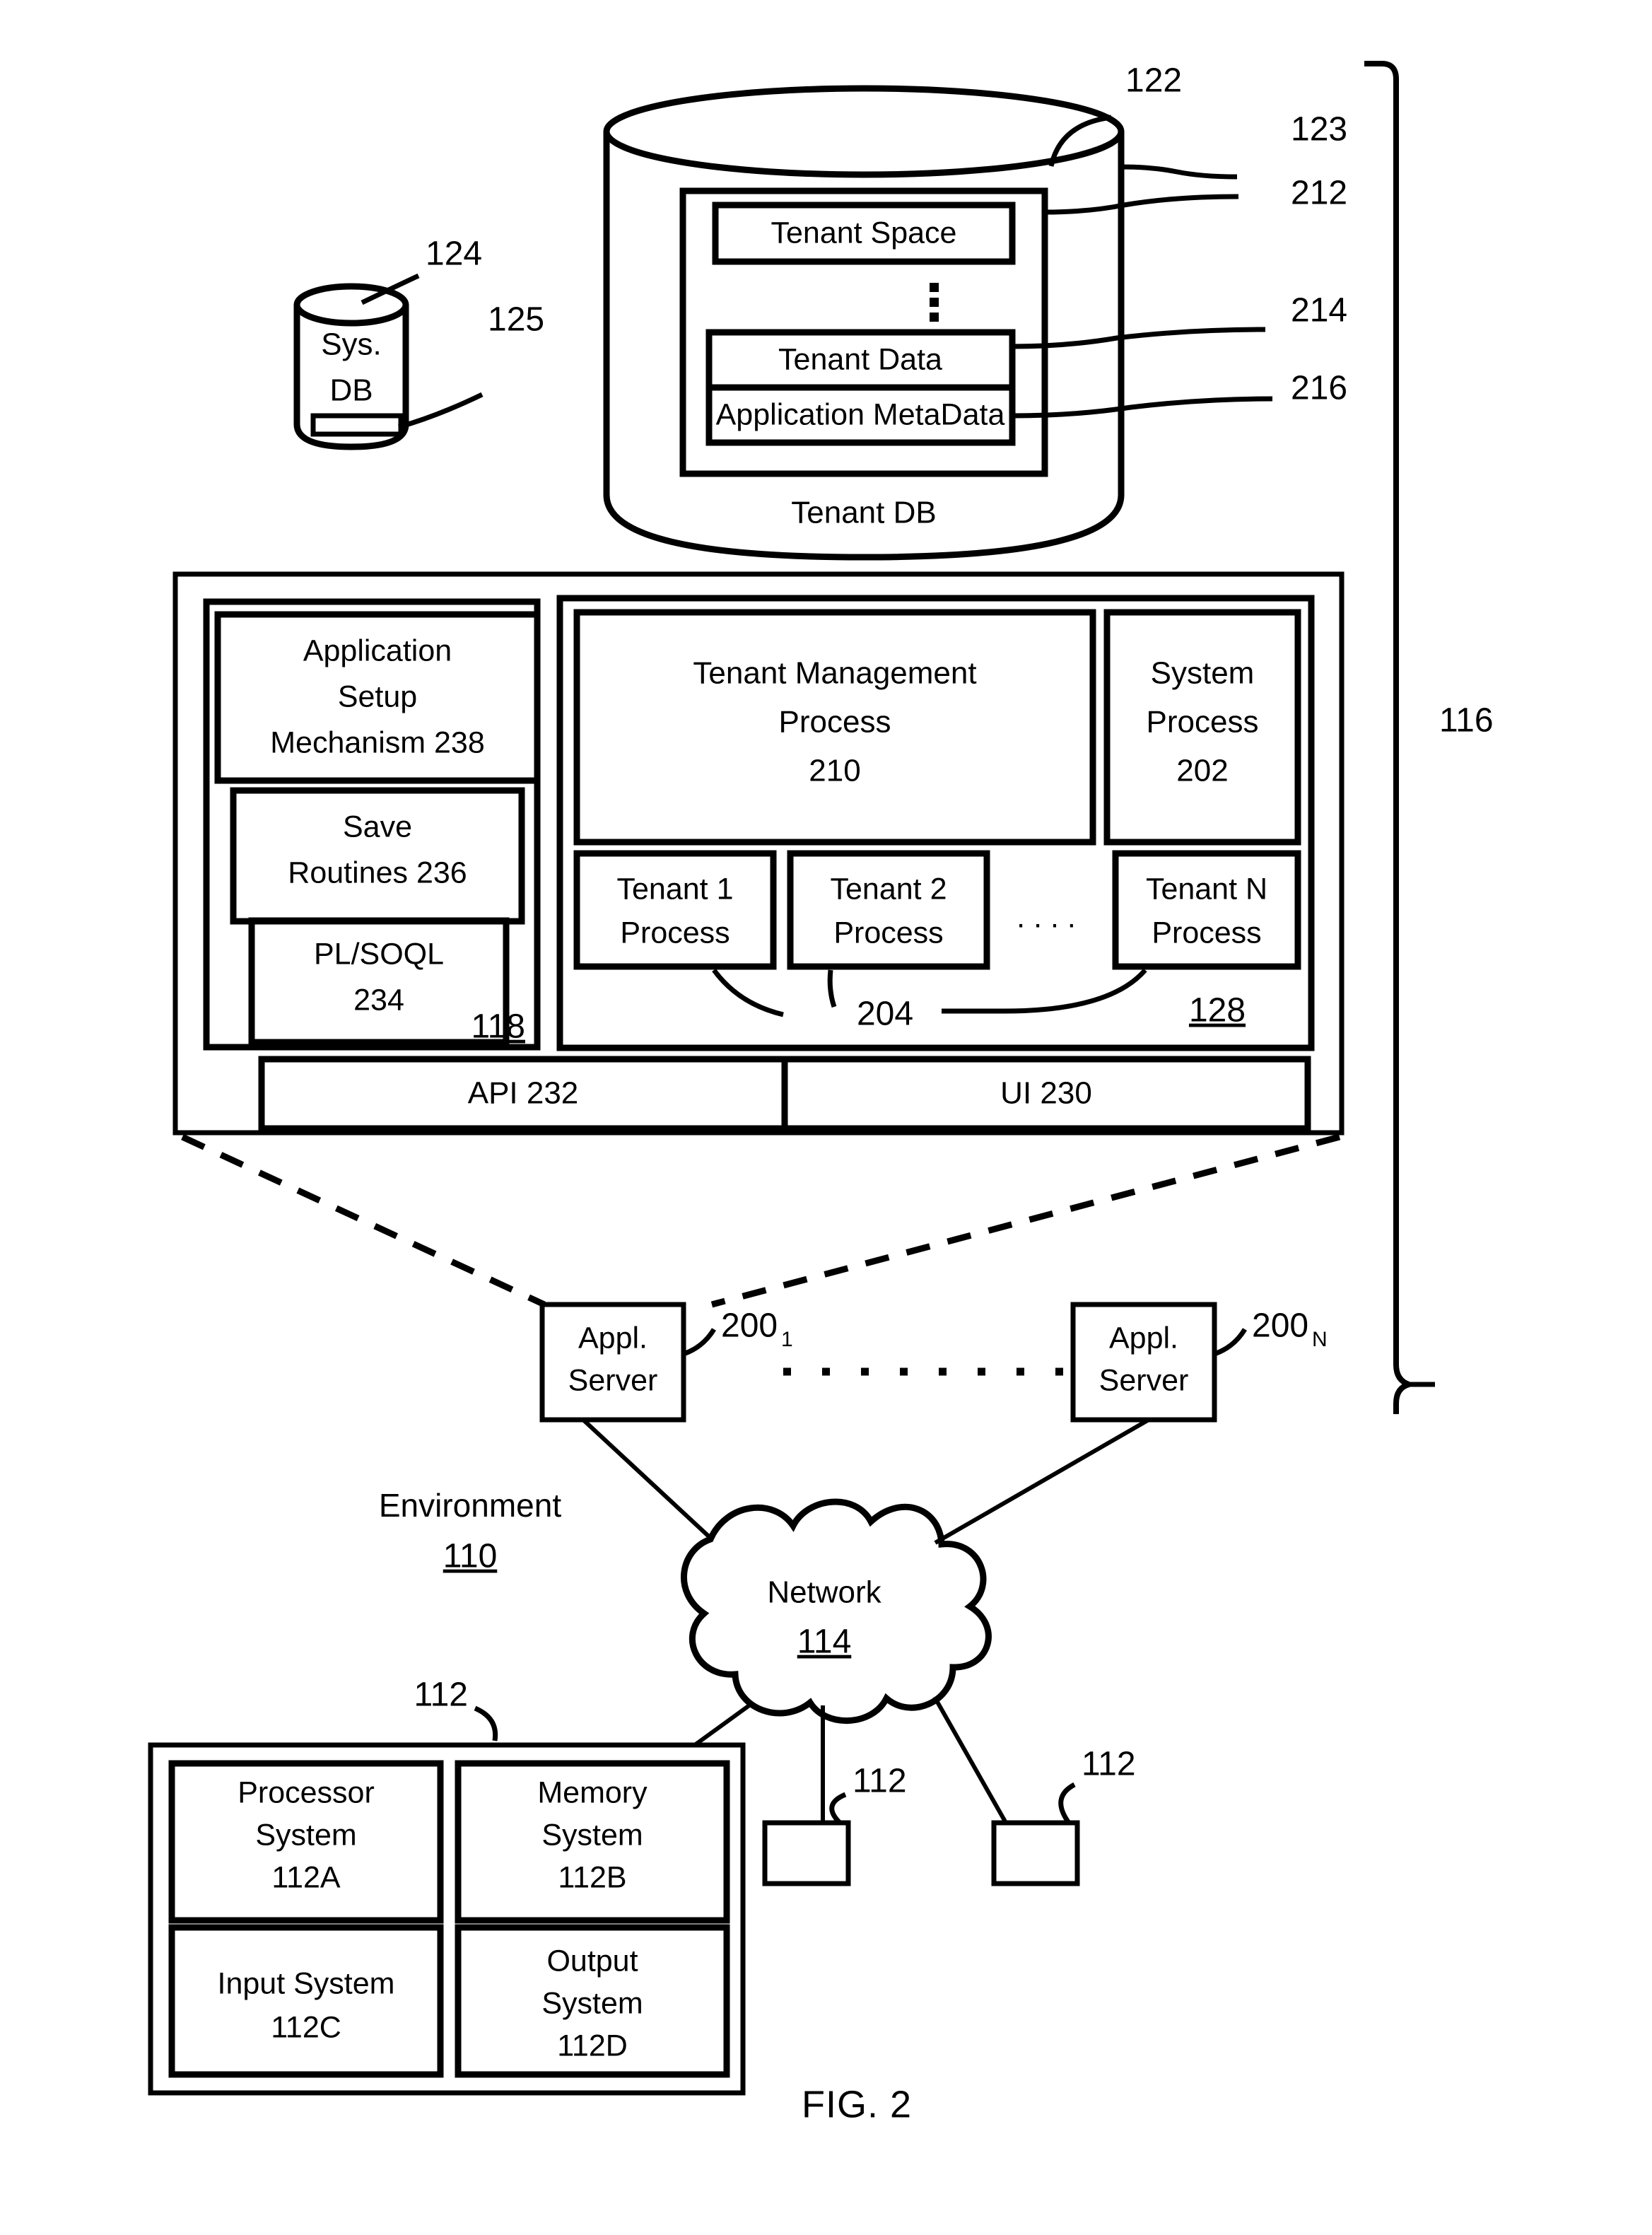 This screenshot has height=2235, width=1652. I want to click on network-cloud, so click(836, 1611).